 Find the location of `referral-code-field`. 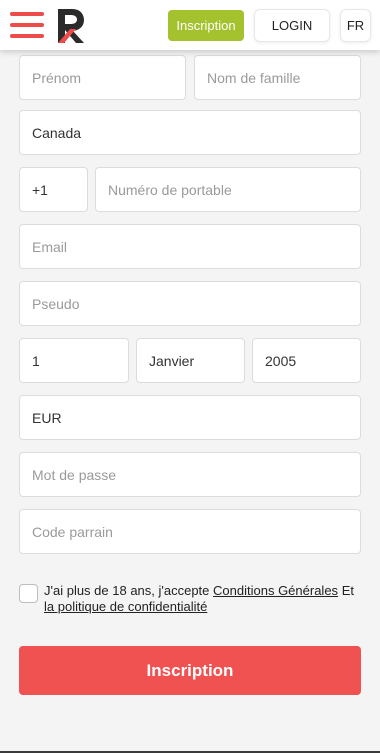

referral-code-field is located at coordinates (190, 531).